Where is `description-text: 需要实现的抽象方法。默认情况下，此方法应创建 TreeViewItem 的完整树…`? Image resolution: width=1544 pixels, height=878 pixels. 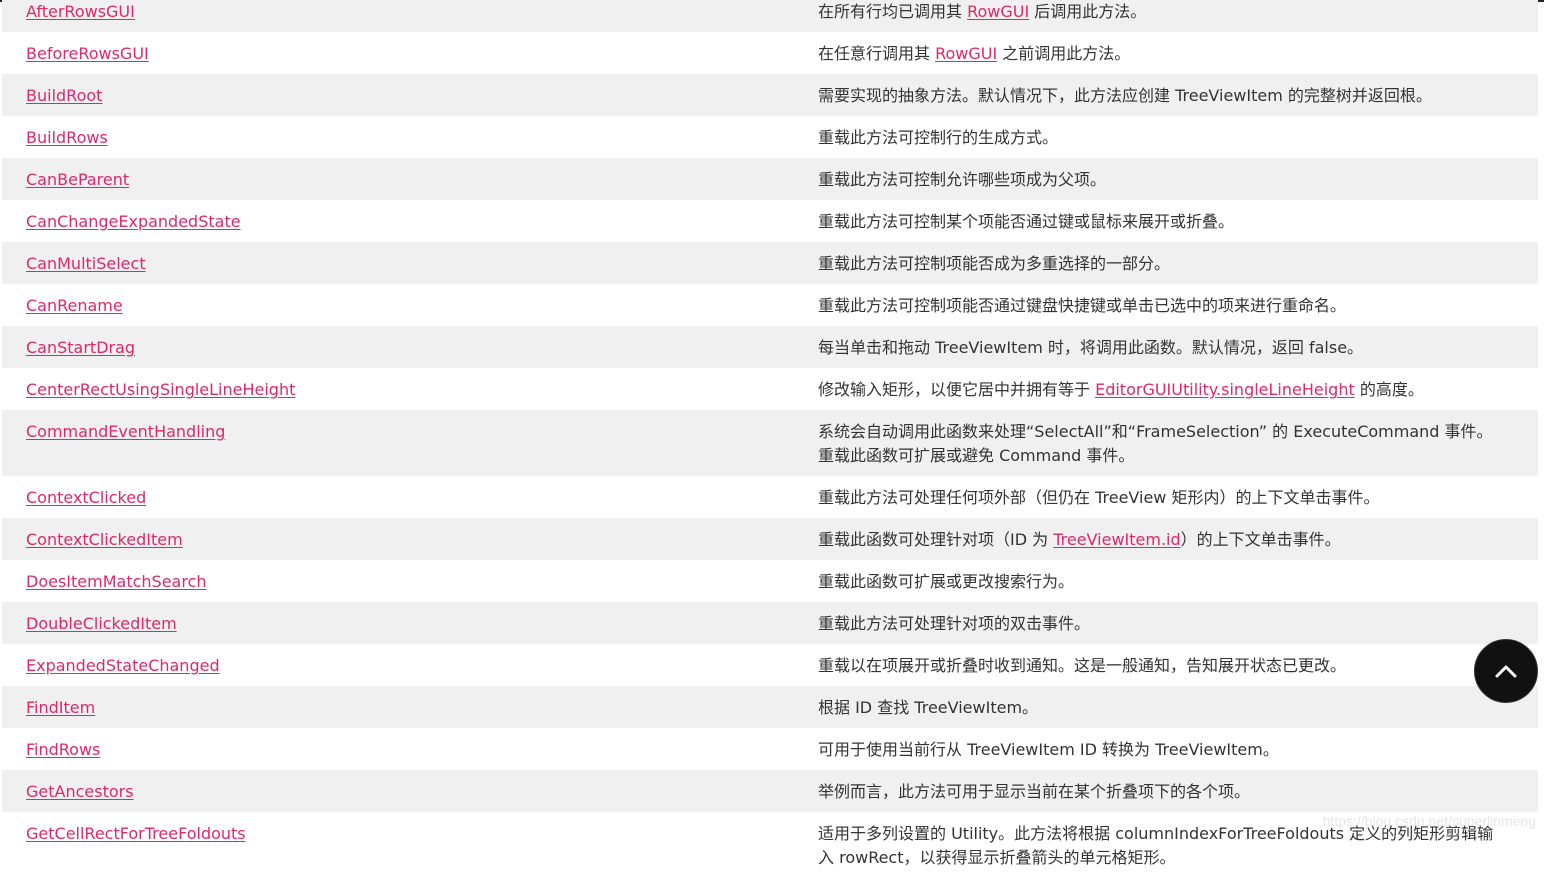
description-text: 需要实现的抽象方法。默认情况下，此方法应创建 TreeViewItem 的完整树… is located at coordinates (1125, 95).